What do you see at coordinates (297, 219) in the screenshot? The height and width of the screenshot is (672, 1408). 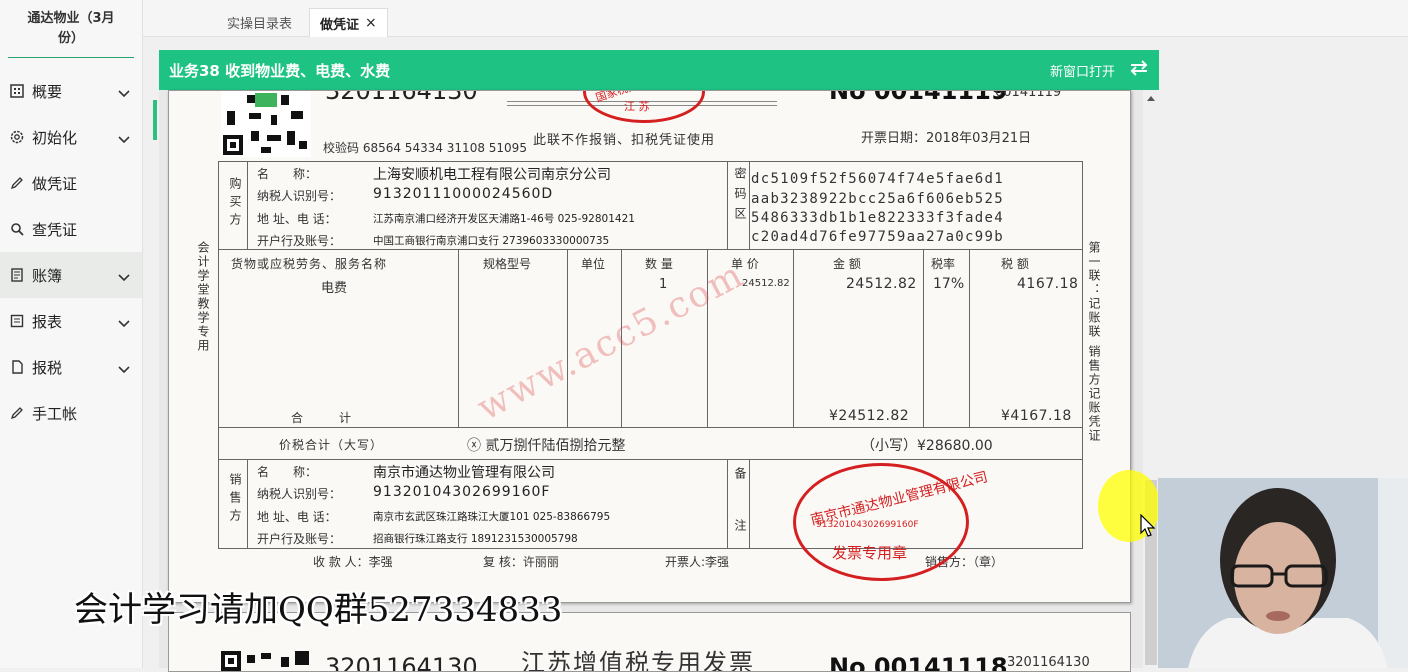 I see `buyer-addr-label: 地 址、电 话：` at bounding box center [297, 219].